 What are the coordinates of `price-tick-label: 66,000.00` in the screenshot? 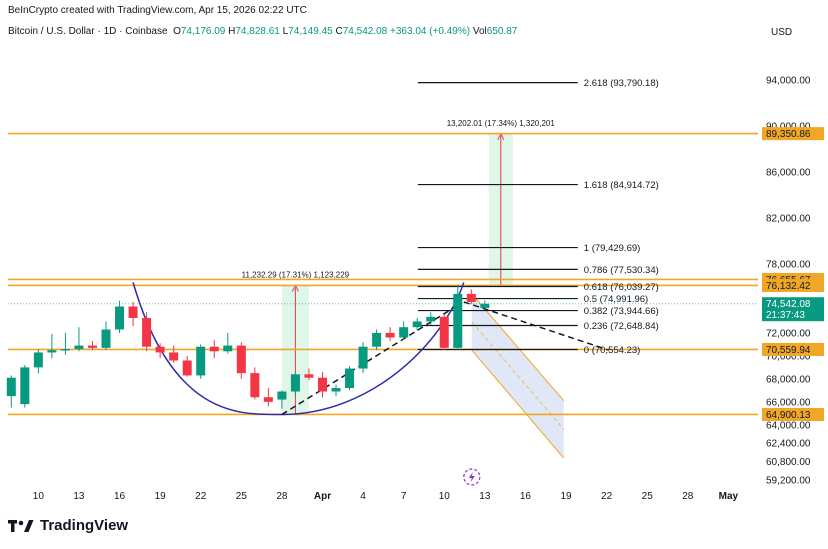 It's located at (788, 402).